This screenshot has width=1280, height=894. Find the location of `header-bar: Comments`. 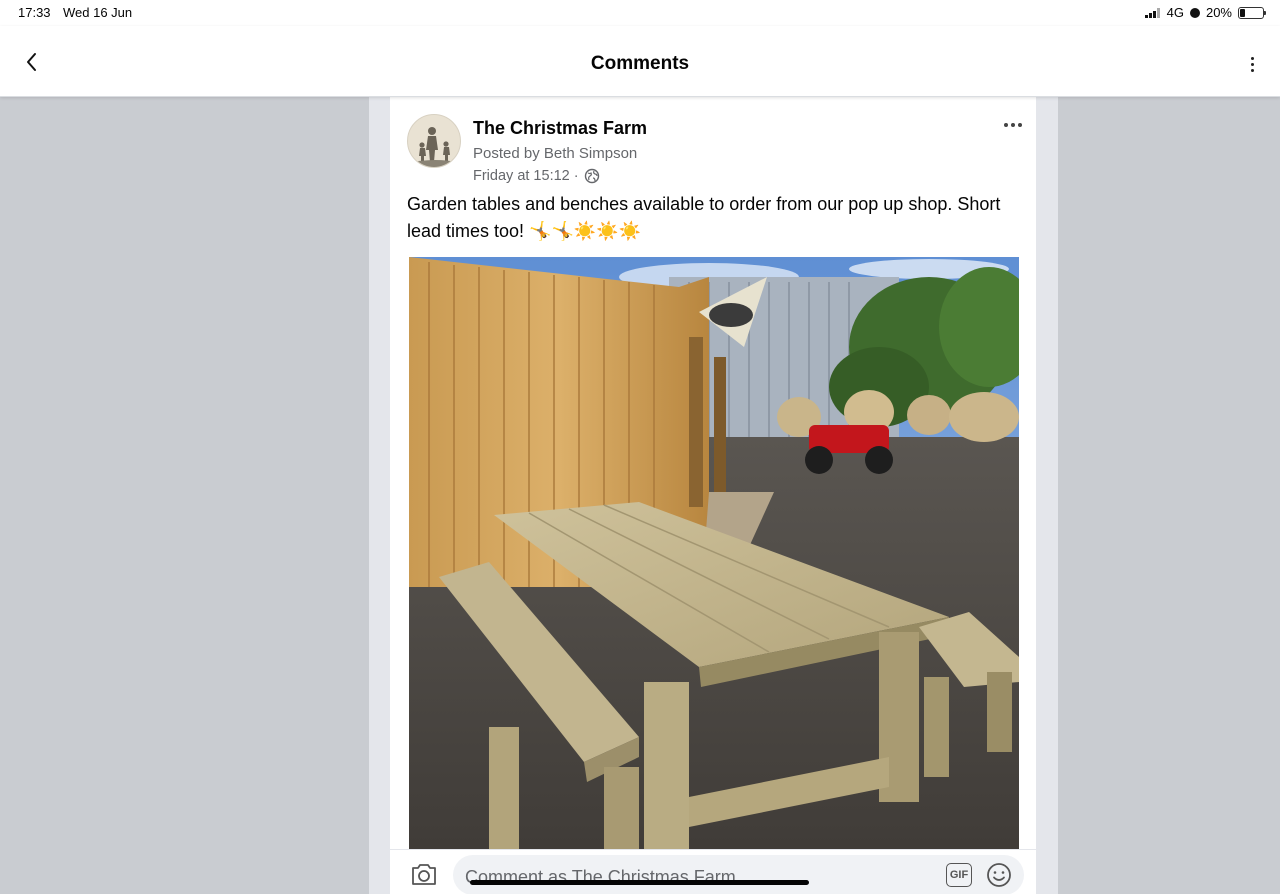

header-bar: Comments is located at coordinates (640, 61).